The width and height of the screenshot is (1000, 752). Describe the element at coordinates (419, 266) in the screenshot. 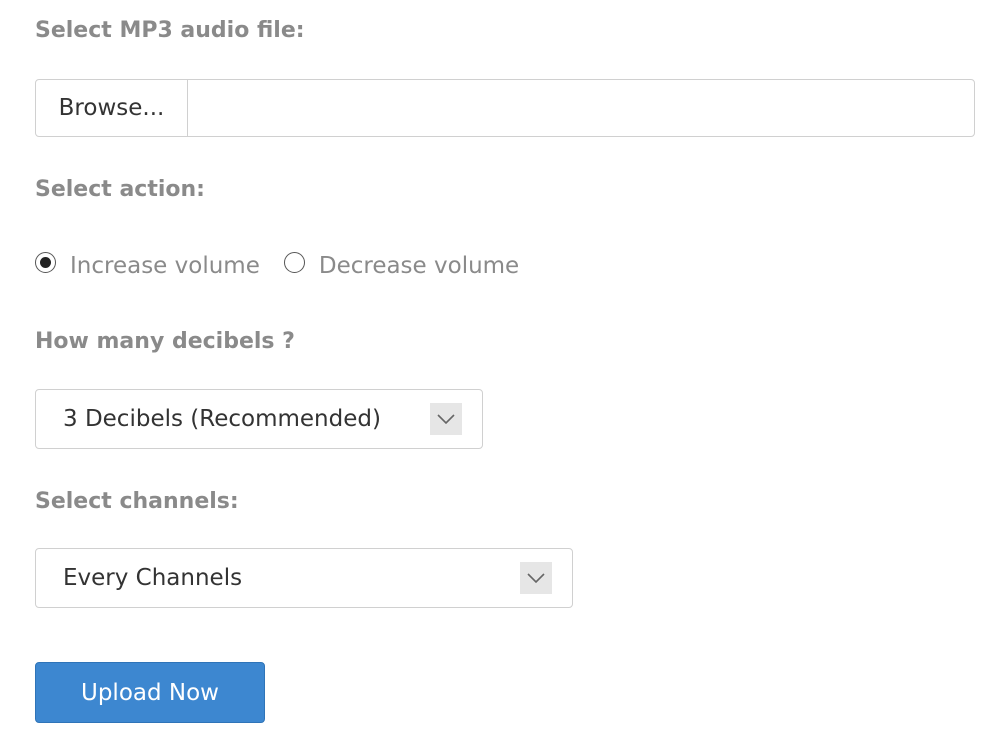

I see `radio-label-decrease: Decrease volume` at that location.